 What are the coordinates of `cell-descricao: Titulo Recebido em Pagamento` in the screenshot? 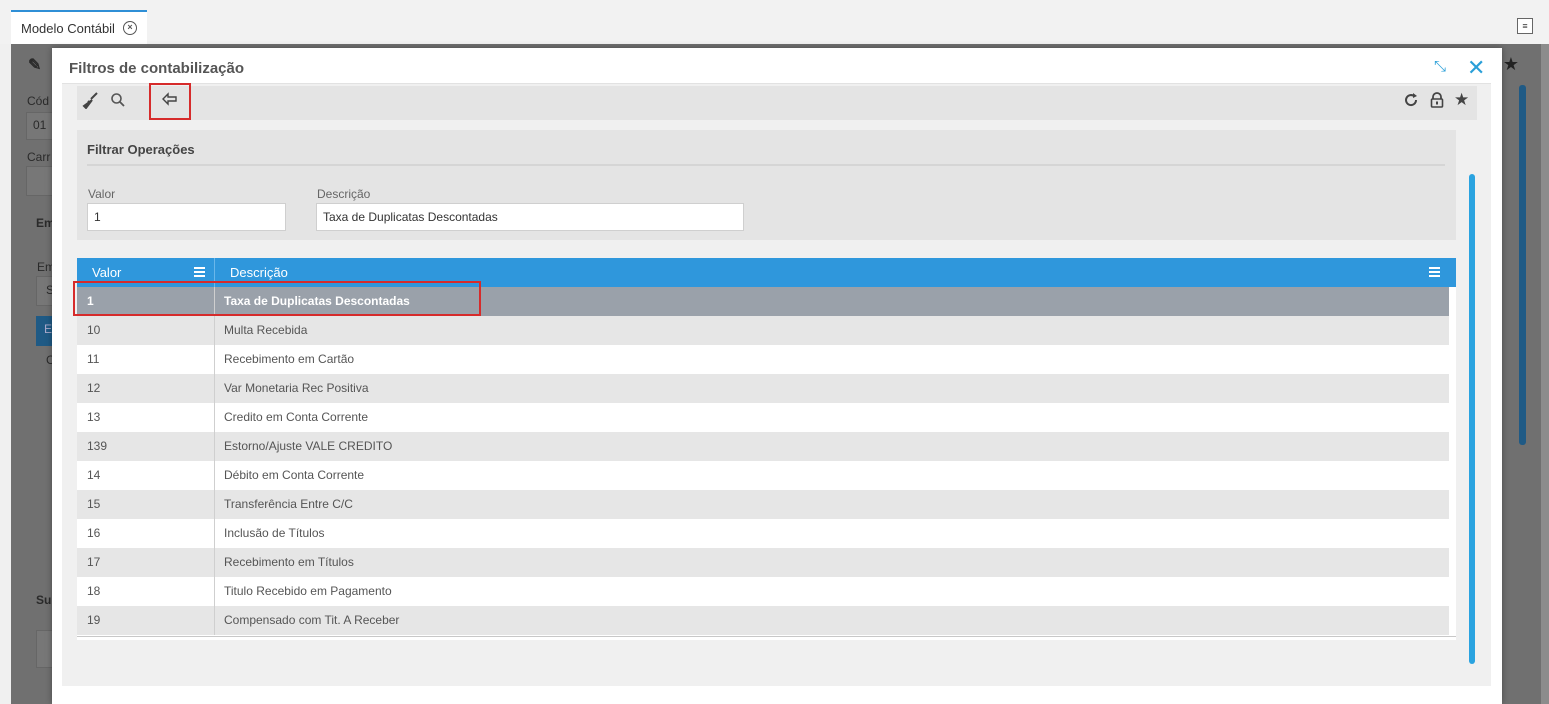 It's located at (308, 591).